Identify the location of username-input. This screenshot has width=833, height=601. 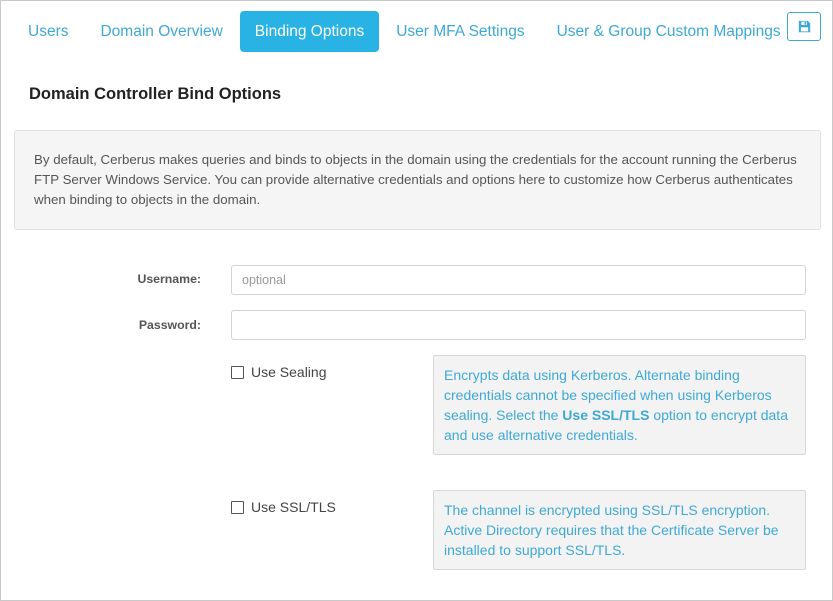
(518, 280).